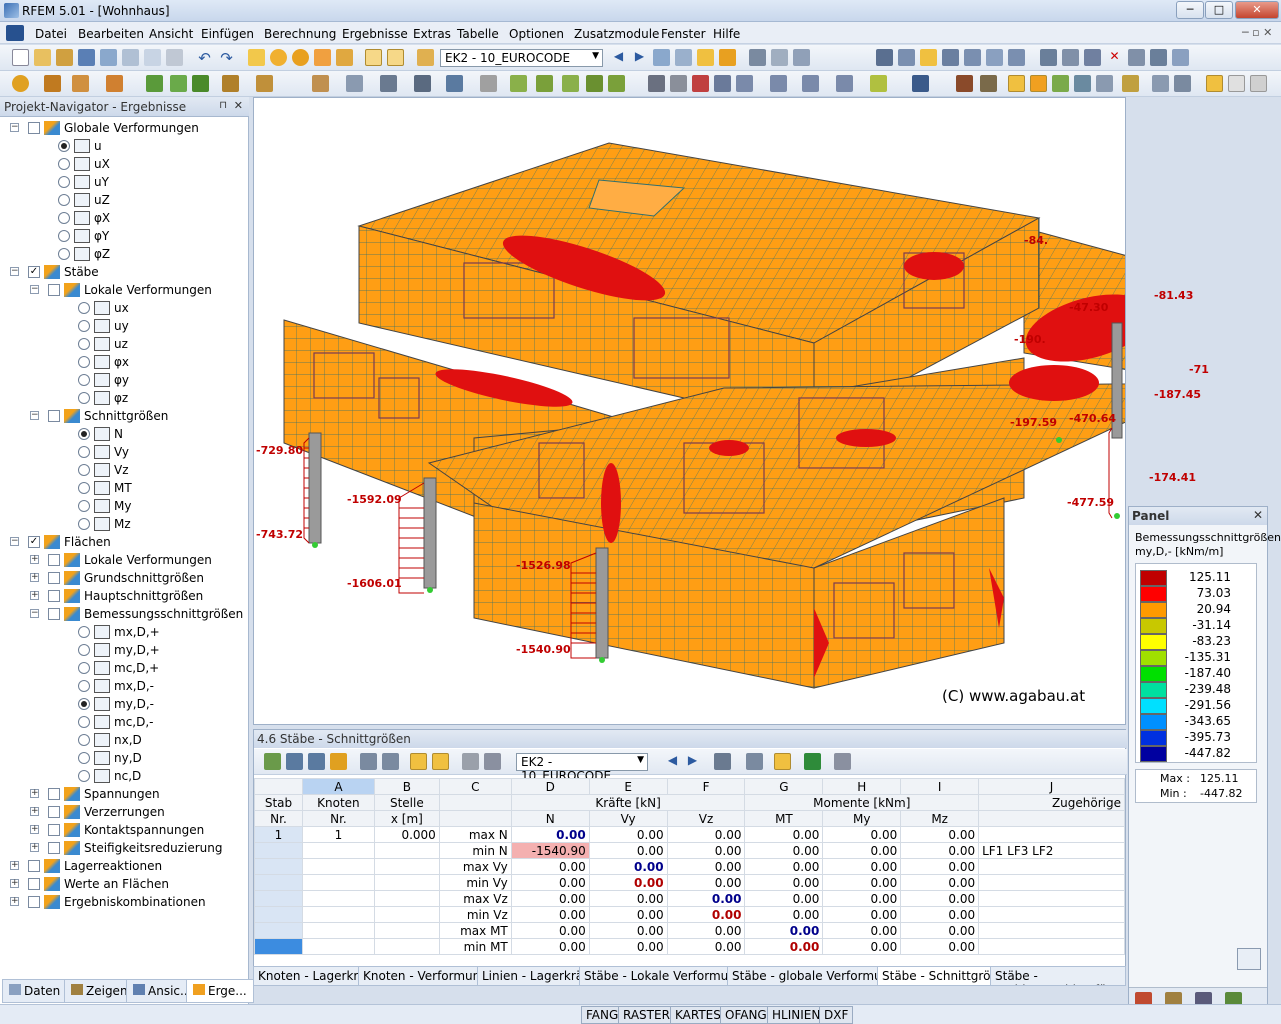 The width and height of the screenshot is (1281, 1024). What do you see at coordinates (122, 542) in the screenshot?
I see `tree-item: − ✓ Flächen` at bounding box center [122, 542].